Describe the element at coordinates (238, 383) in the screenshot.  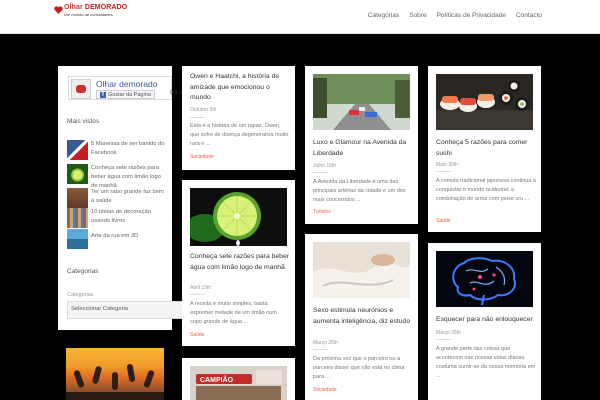
I see `shopfront-image: CAMPIÃO` at that location.